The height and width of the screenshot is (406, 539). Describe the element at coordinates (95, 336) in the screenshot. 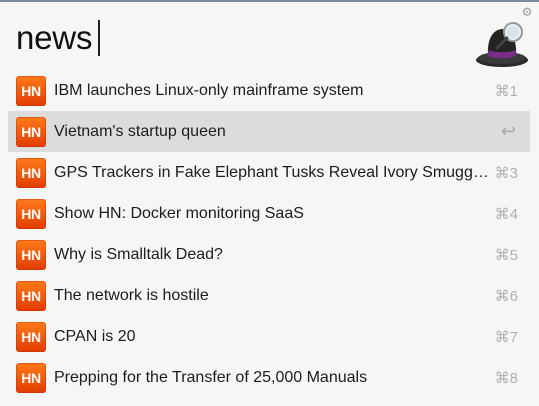

I see `result-title: CPAN is 20` at that location.